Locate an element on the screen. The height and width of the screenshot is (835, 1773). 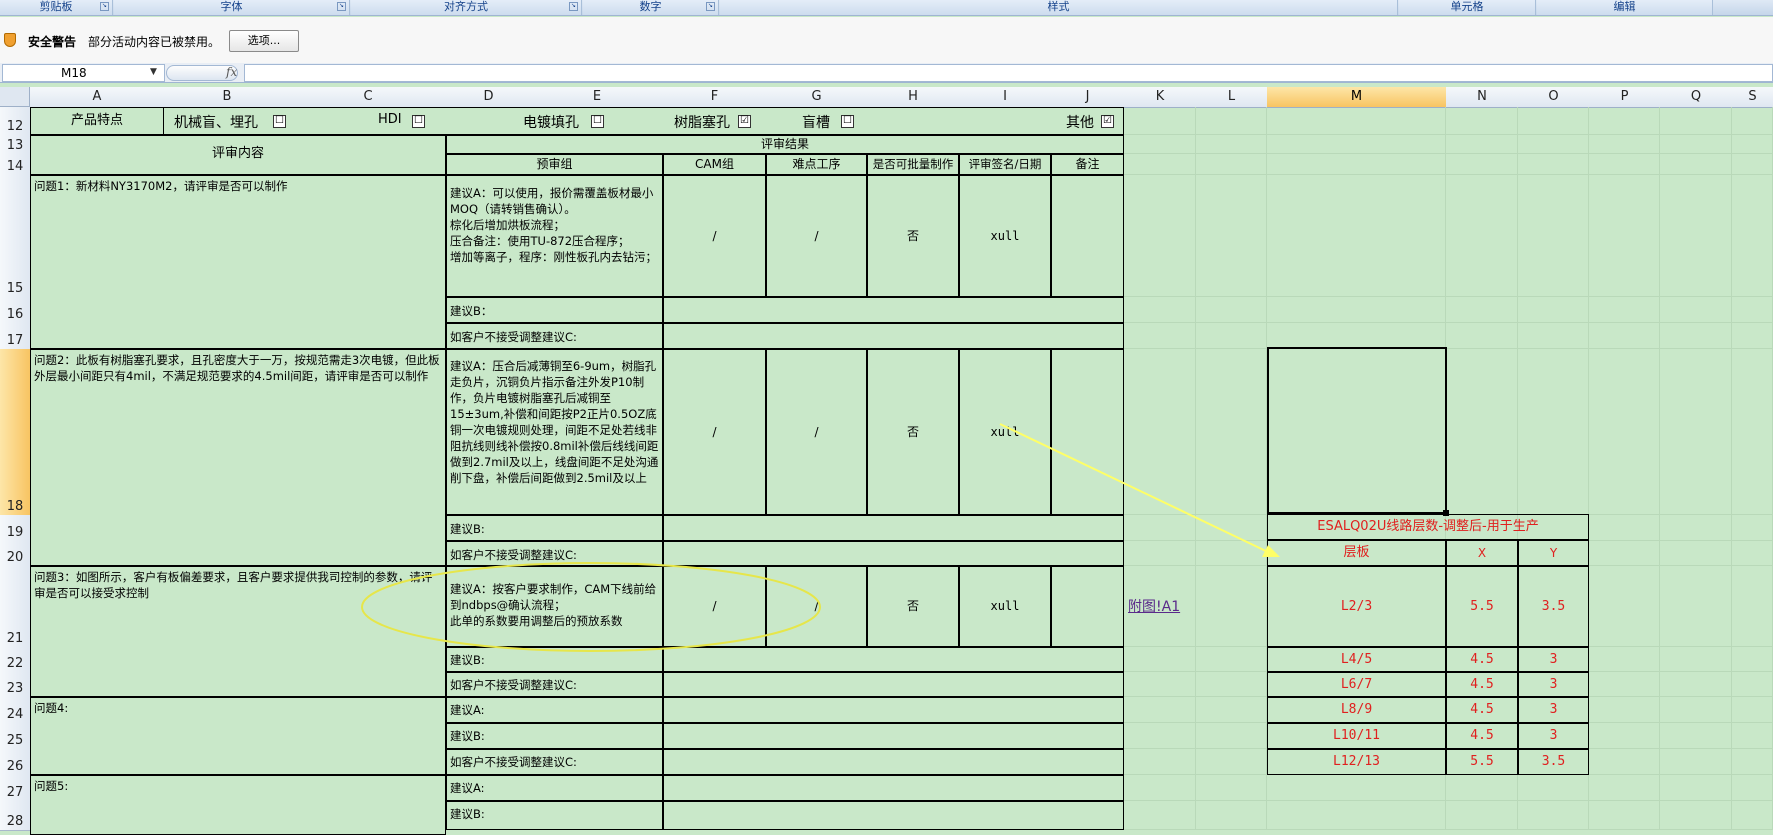
row-header-25: 25 is located at coordinates (15, 736).